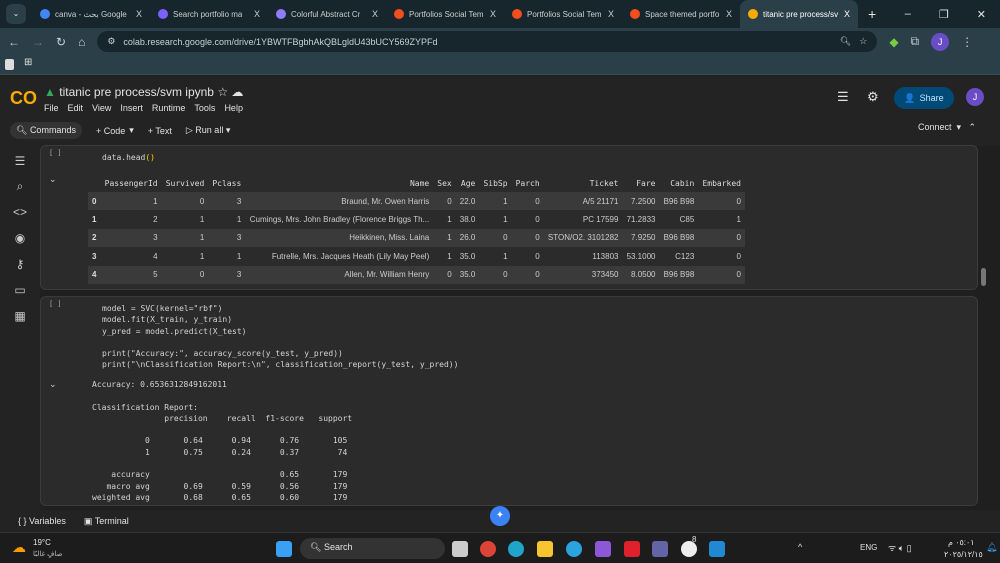 This screenshot has width=1000, height=563. What do you see at coordinates (42, 521) in the screenshot?
I see `variables-button: { } Variables` at bounding box center [42, 521].